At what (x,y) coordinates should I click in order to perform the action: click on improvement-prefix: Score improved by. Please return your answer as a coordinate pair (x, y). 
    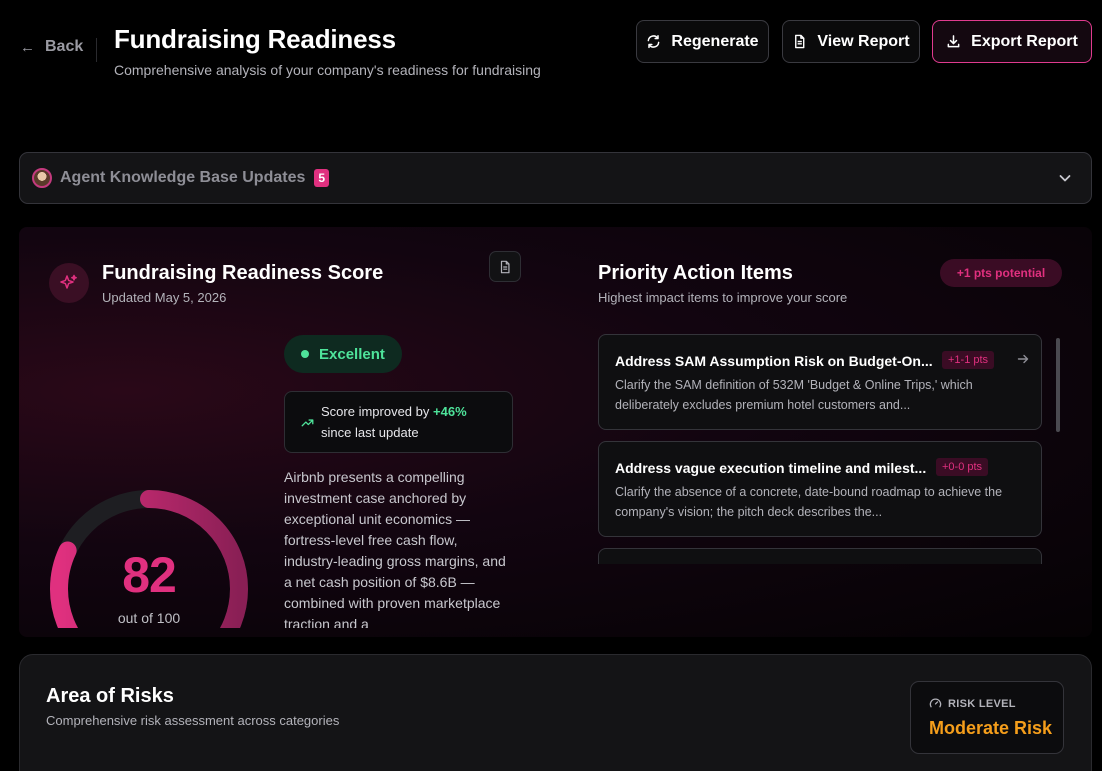
    Looking at the image, I should click on (375, 411).